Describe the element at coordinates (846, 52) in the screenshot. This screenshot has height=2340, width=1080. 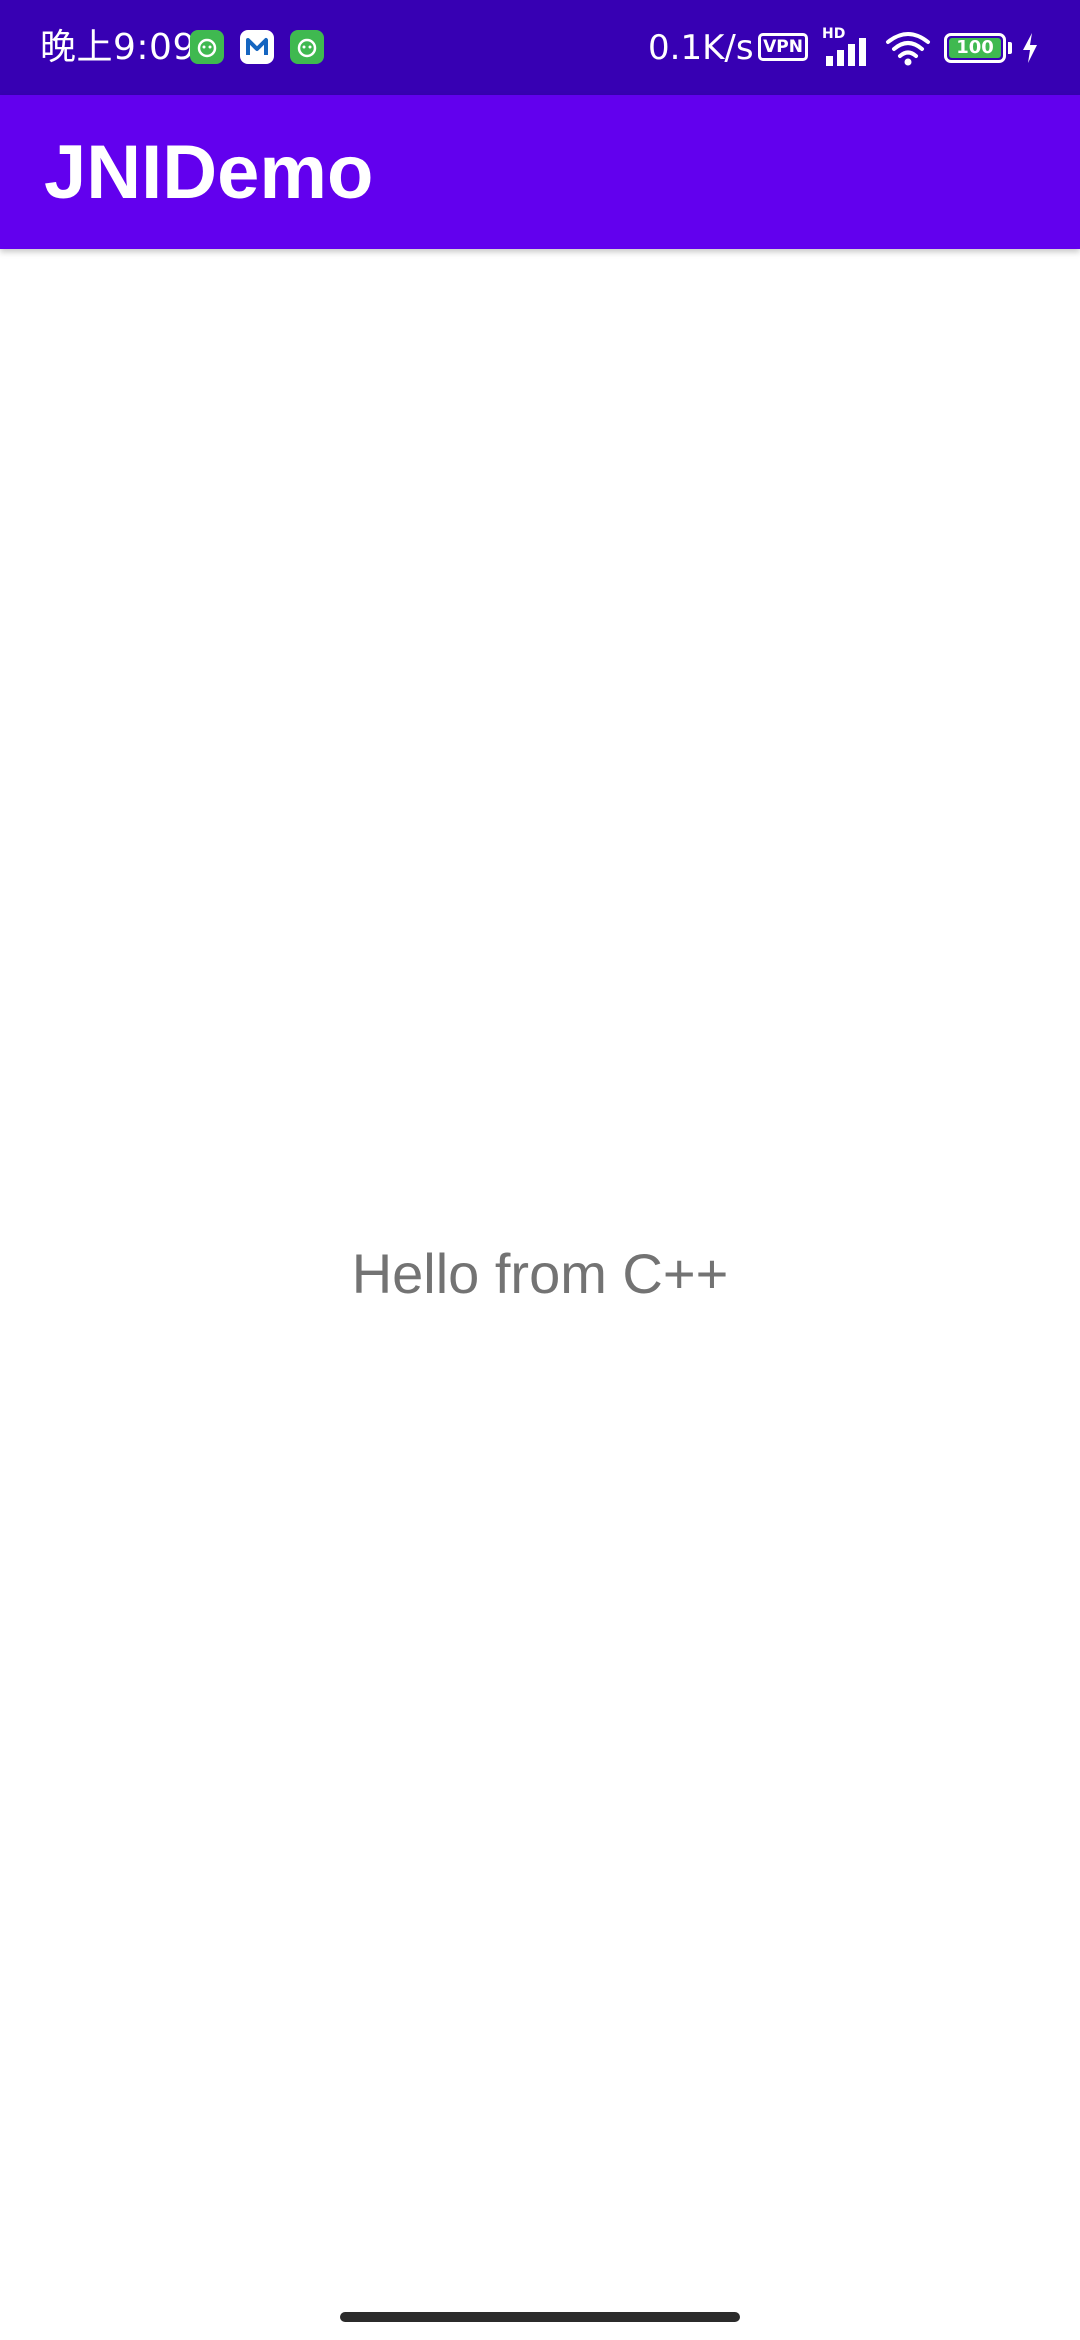
I see `signal-icon` at that location.